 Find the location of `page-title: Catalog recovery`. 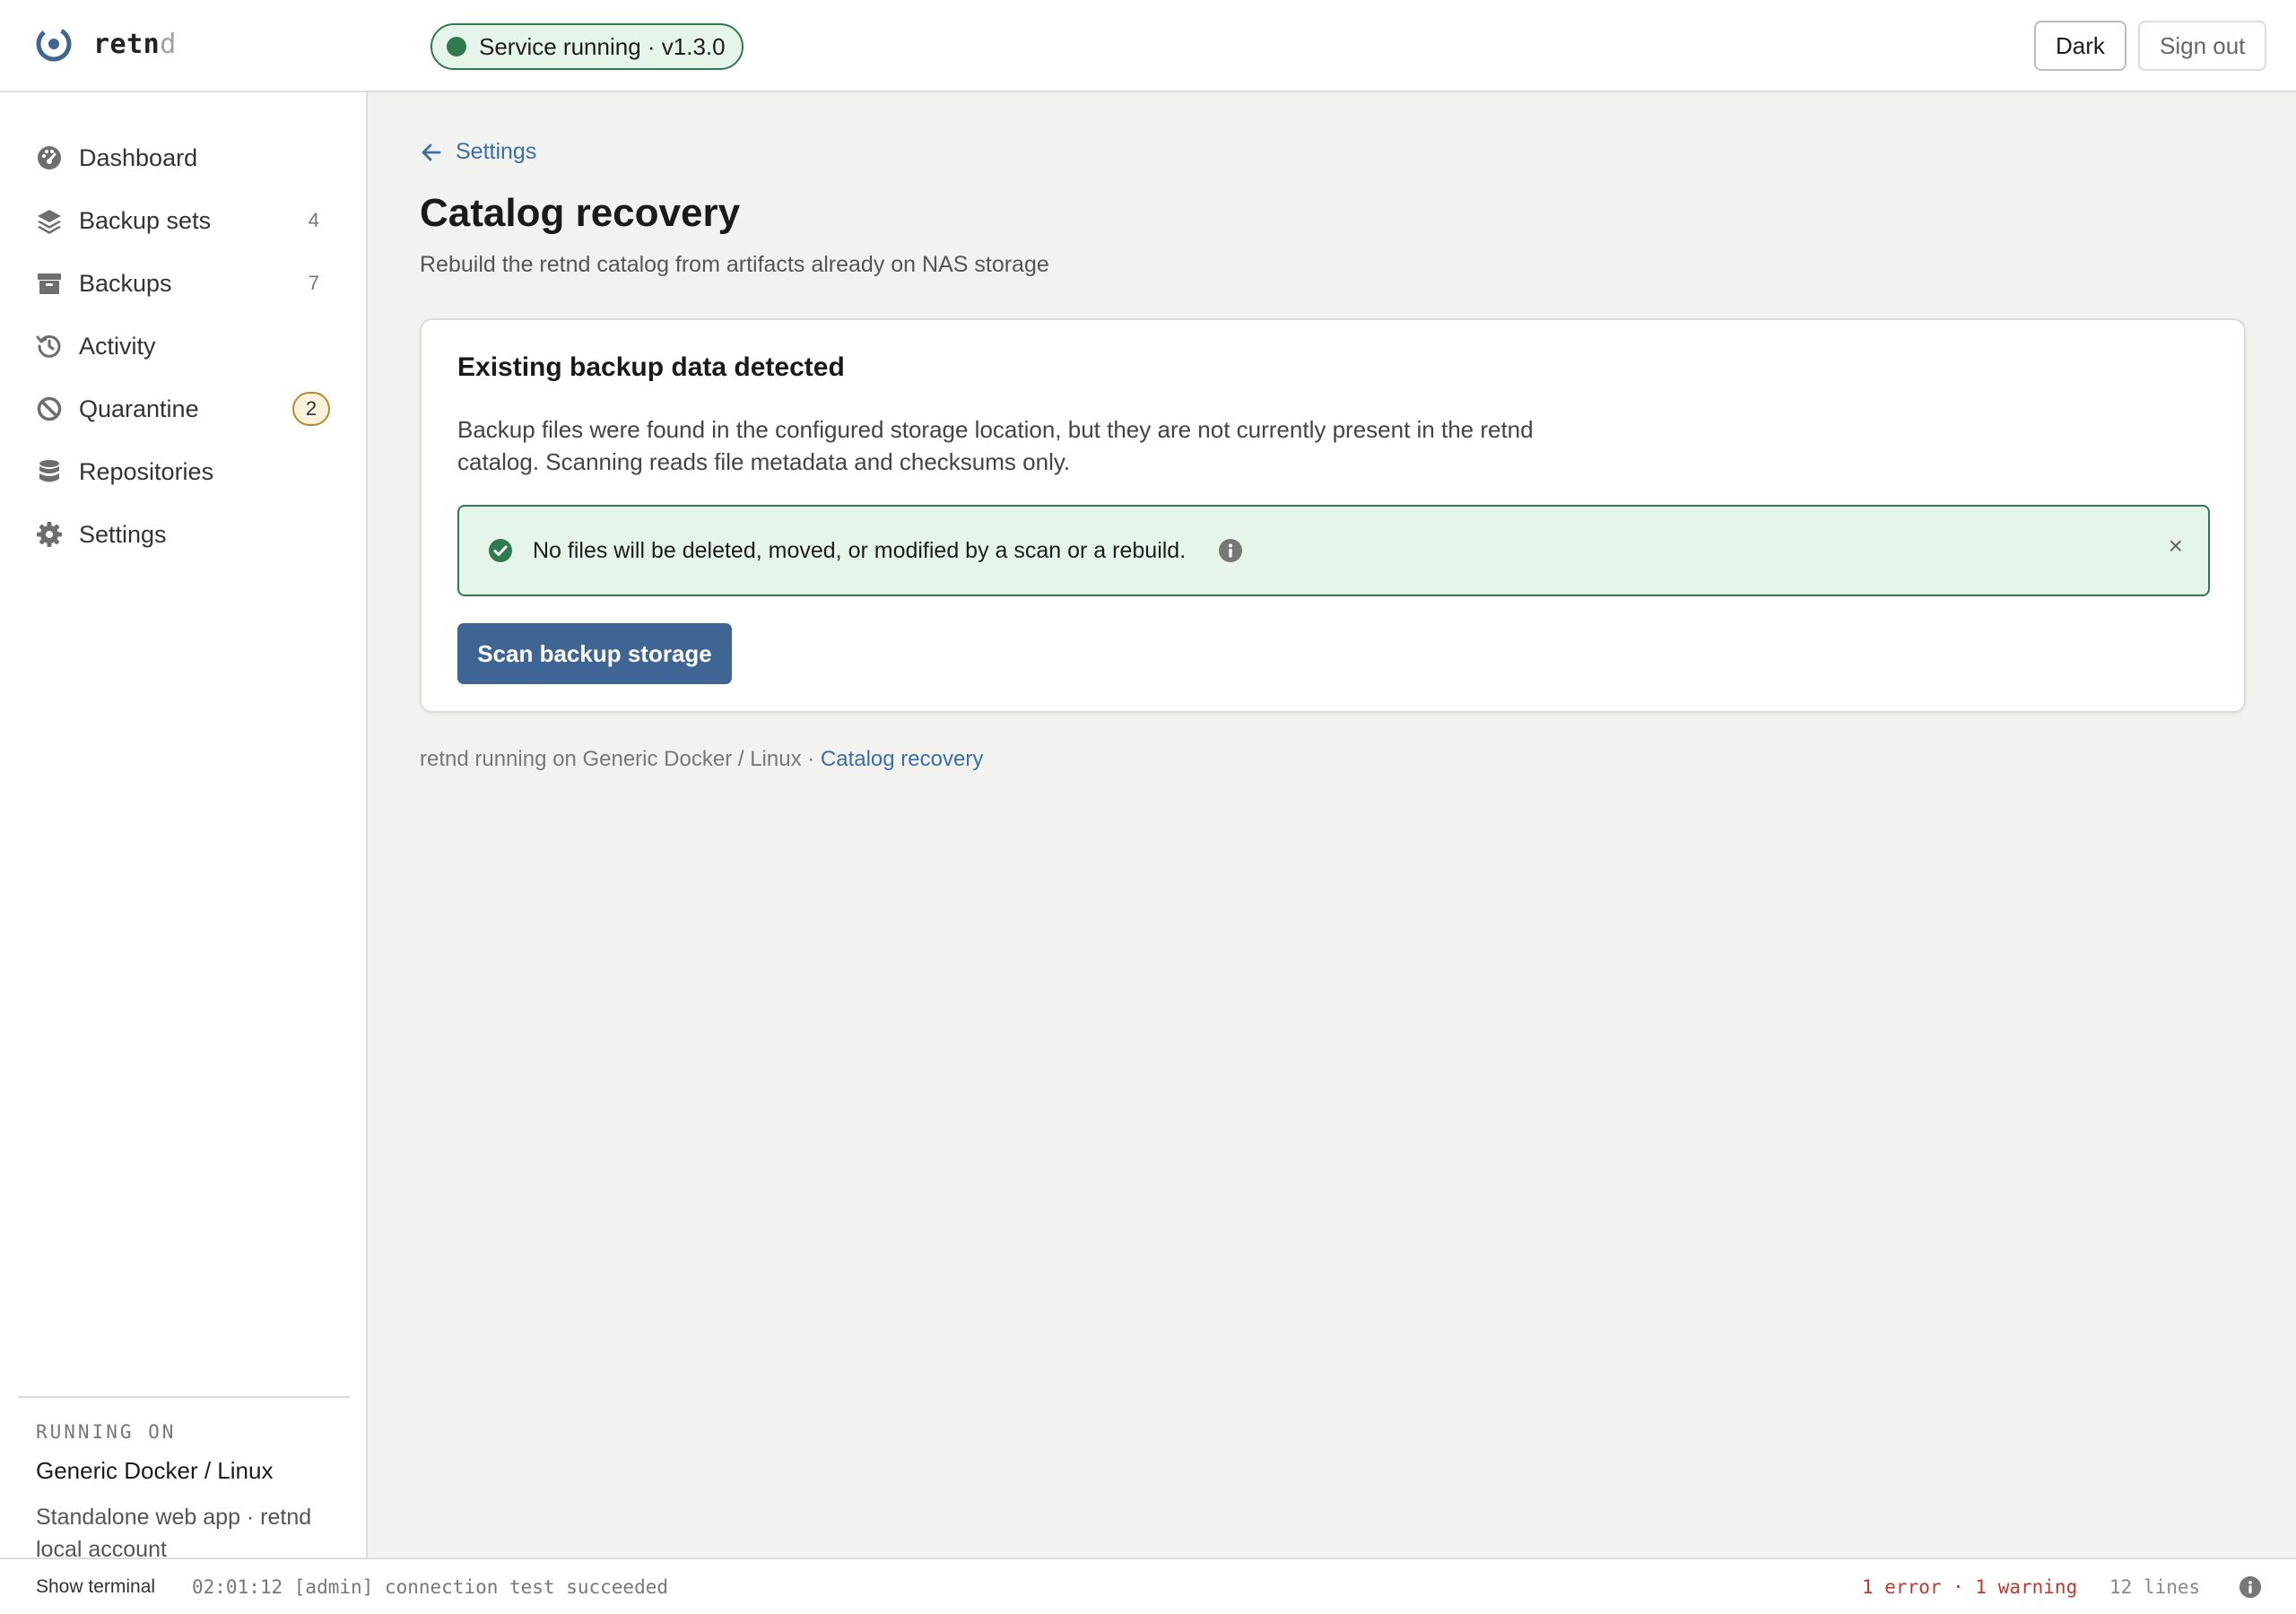

page-title: Catalog recovery is located at coordinates (580, 213).